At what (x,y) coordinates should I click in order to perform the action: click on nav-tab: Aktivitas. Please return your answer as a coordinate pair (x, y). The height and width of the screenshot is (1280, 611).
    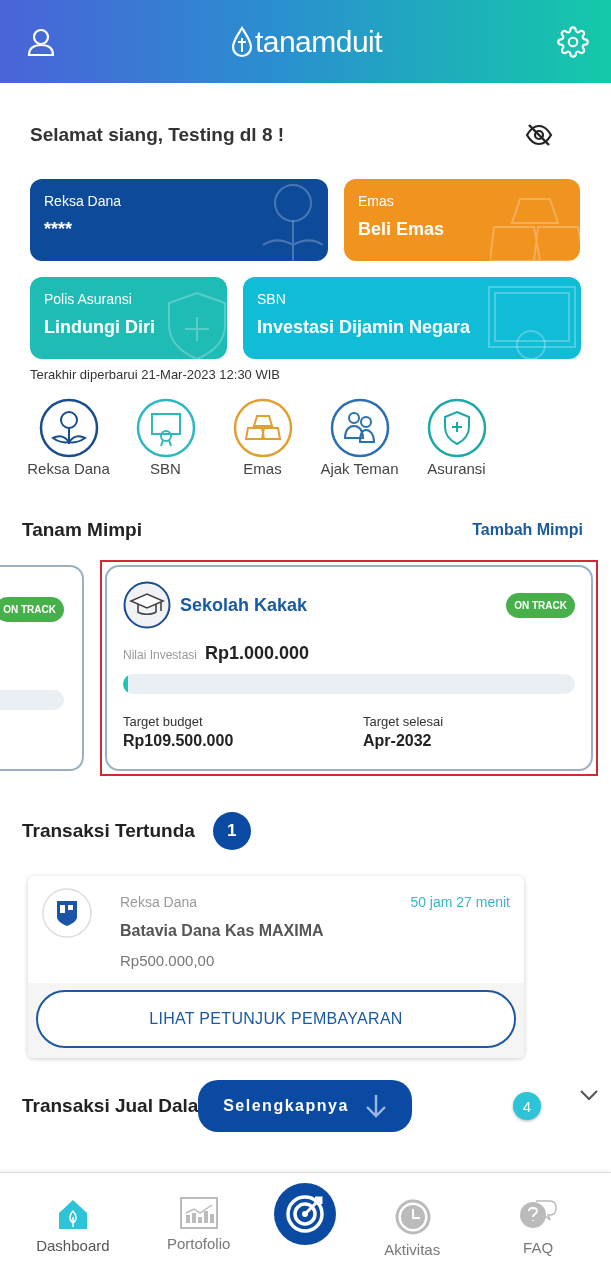
    Looking at the image, I should click on (412, 1220).